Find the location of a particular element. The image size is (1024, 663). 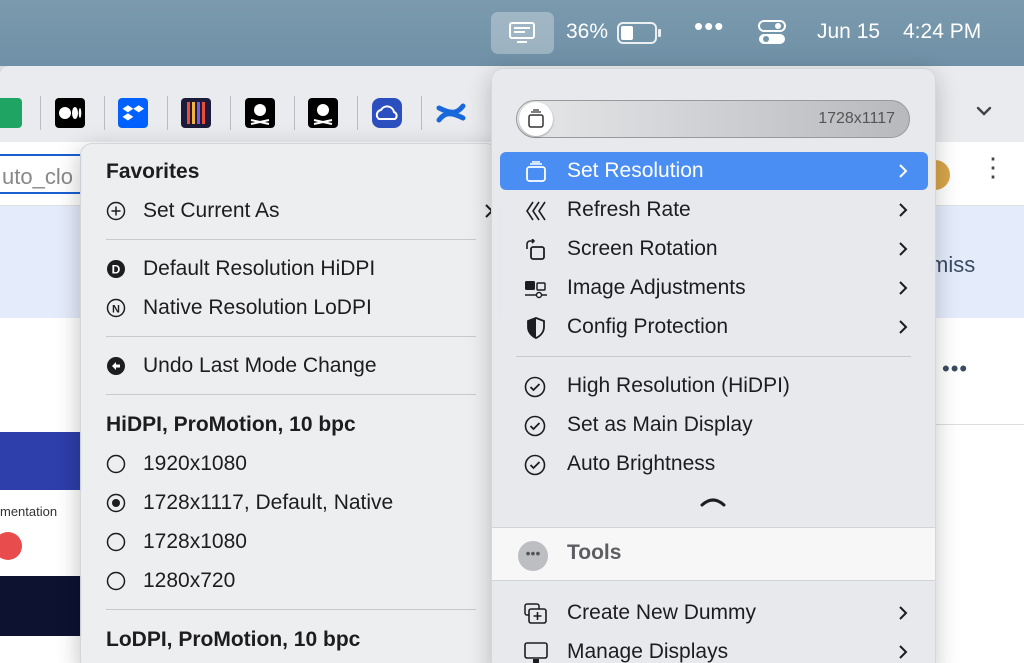

image-adjustments-label: Image Adjustments is located at coordinates (656, 287).